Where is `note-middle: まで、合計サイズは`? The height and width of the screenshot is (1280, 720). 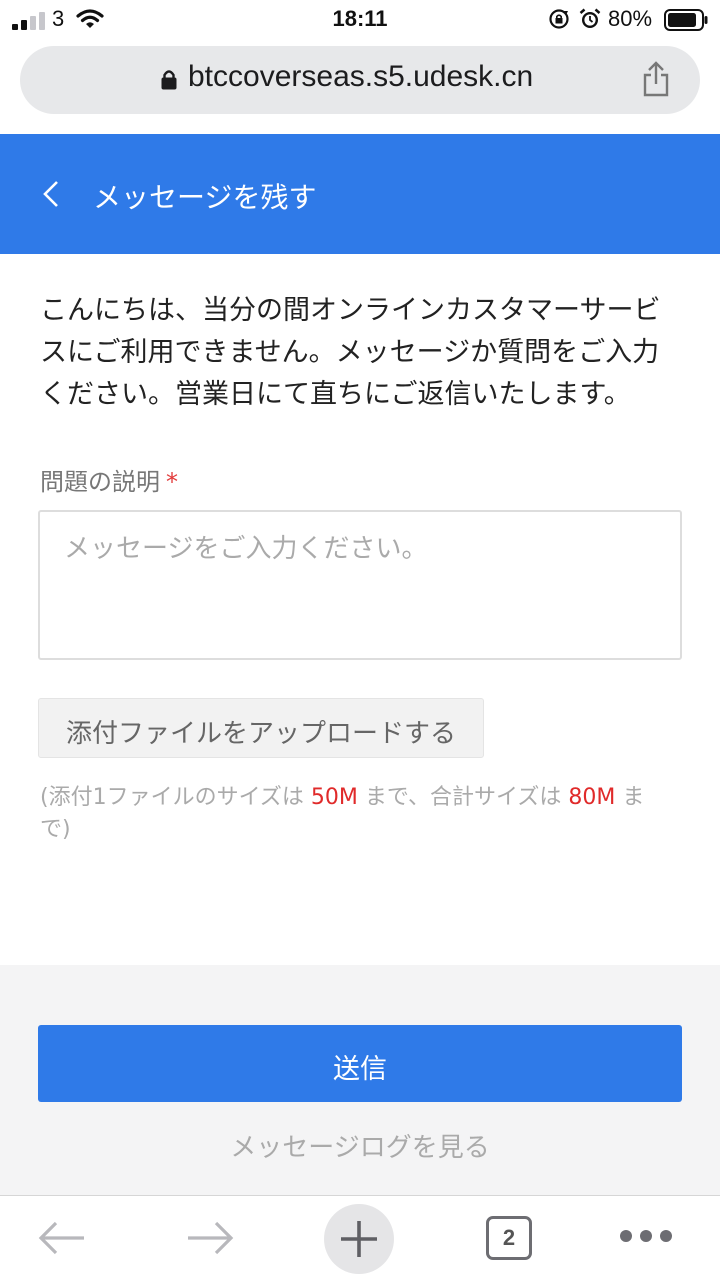 note-middle: まで、合計サイズは is located at coordinates (463, 797).